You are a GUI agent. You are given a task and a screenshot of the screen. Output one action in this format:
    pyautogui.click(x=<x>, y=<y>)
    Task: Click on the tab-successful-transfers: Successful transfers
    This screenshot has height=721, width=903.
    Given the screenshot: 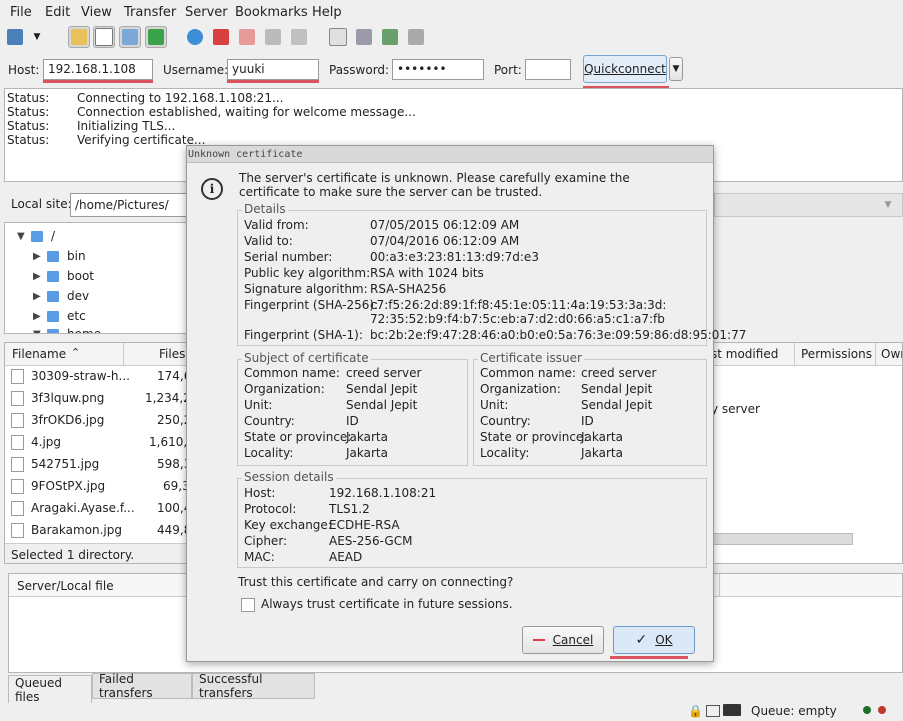 What is the action you would take?
    pyautogui.click(x=253, y=686)
    